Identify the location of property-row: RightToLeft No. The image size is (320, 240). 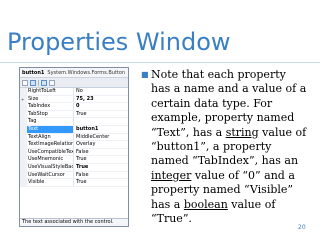
(74, 92).